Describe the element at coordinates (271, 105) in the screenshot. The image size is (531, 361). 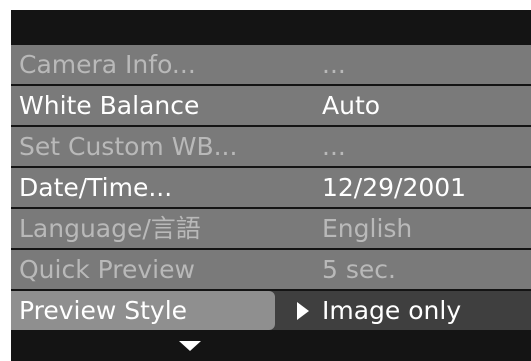
I see `menu-item-white-balance: White Balance Auto` at that location.